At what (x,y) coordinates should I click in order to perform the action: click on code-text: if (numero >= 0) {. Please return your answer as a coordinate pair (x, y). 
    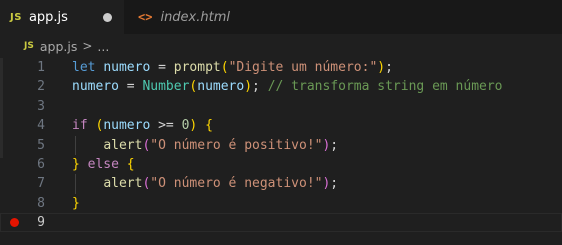
    Looking at the image, I should click on (142, 125).